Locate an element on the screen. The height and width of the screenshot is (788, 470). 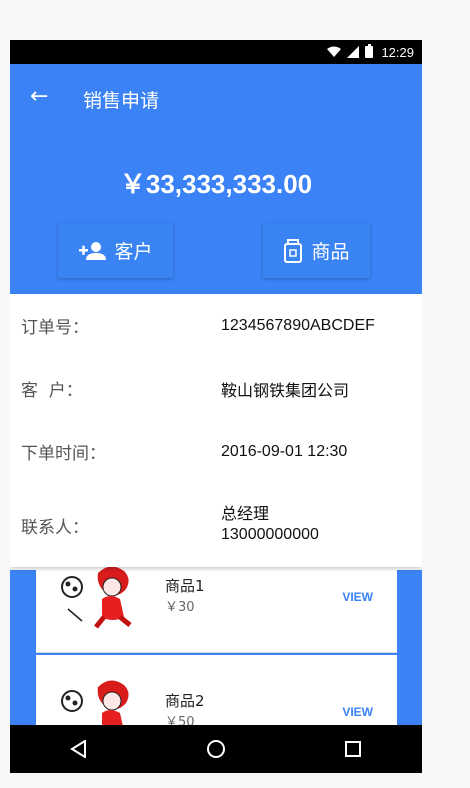
total-amount: ￥33,333,333.00 is located at coordinates (216, 184).